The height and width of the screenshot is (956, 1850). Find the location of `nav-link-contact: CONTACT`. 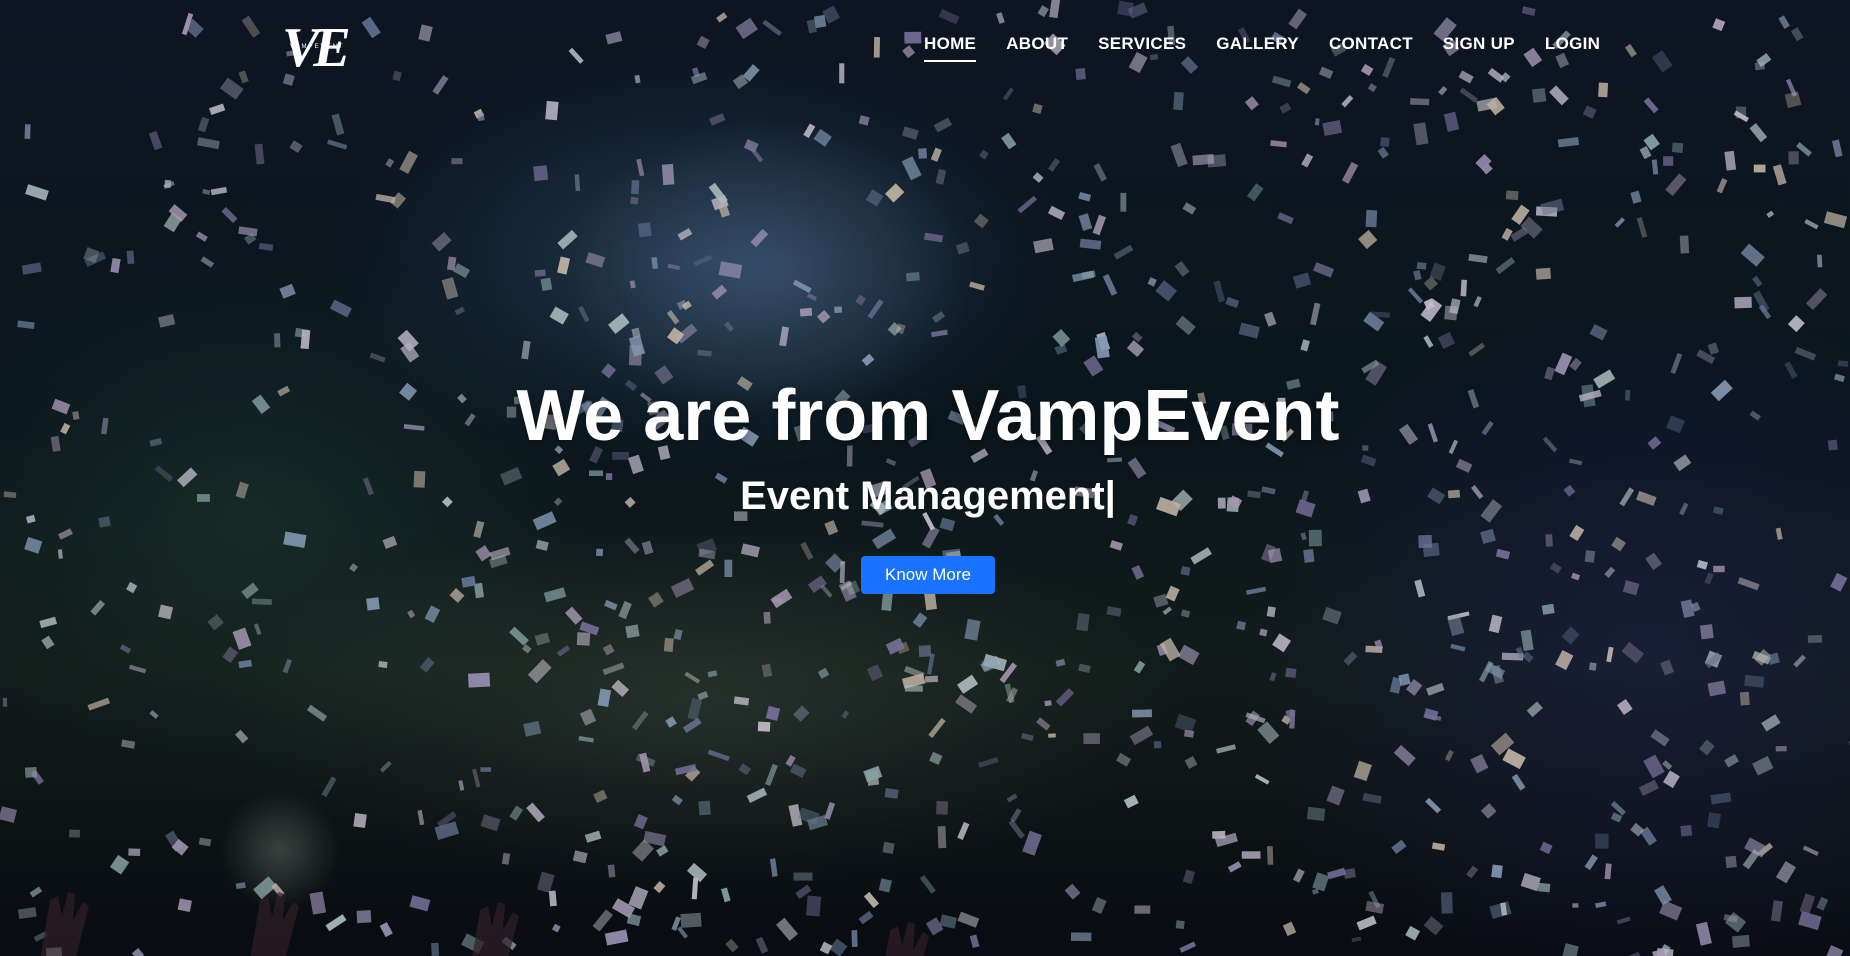

nav-link-contact: CONTACT is located at coordinates (1371, 48).